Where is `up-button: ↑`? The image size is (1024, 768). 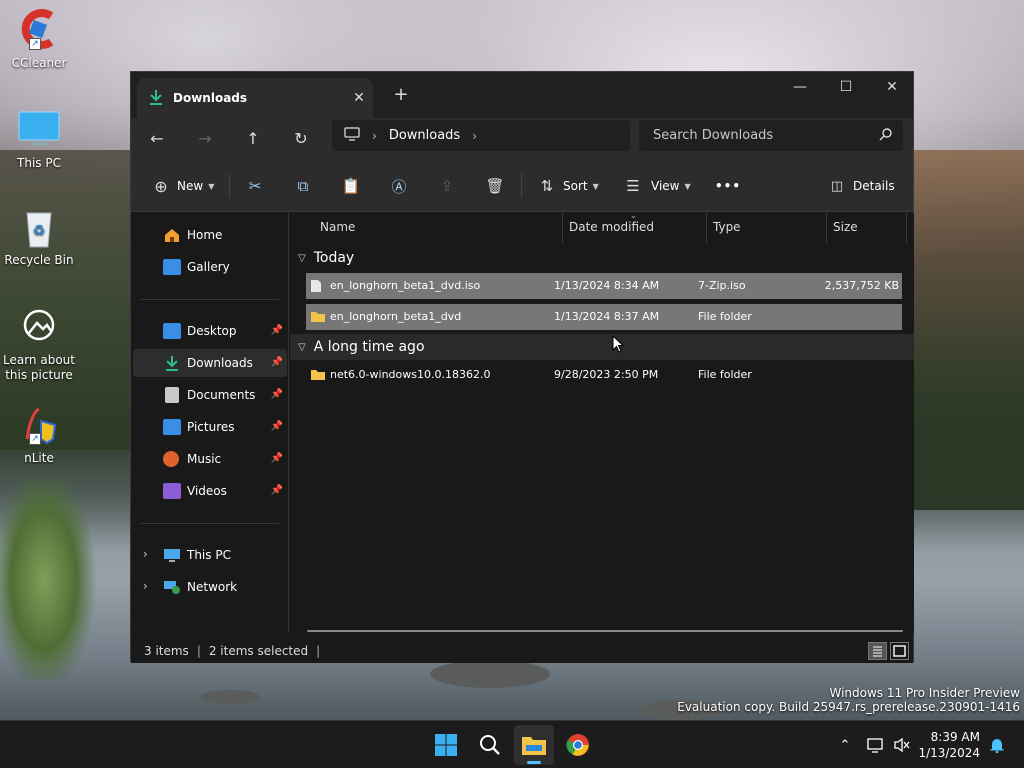
up-button: ↑ is located at coordinates (253, 139).